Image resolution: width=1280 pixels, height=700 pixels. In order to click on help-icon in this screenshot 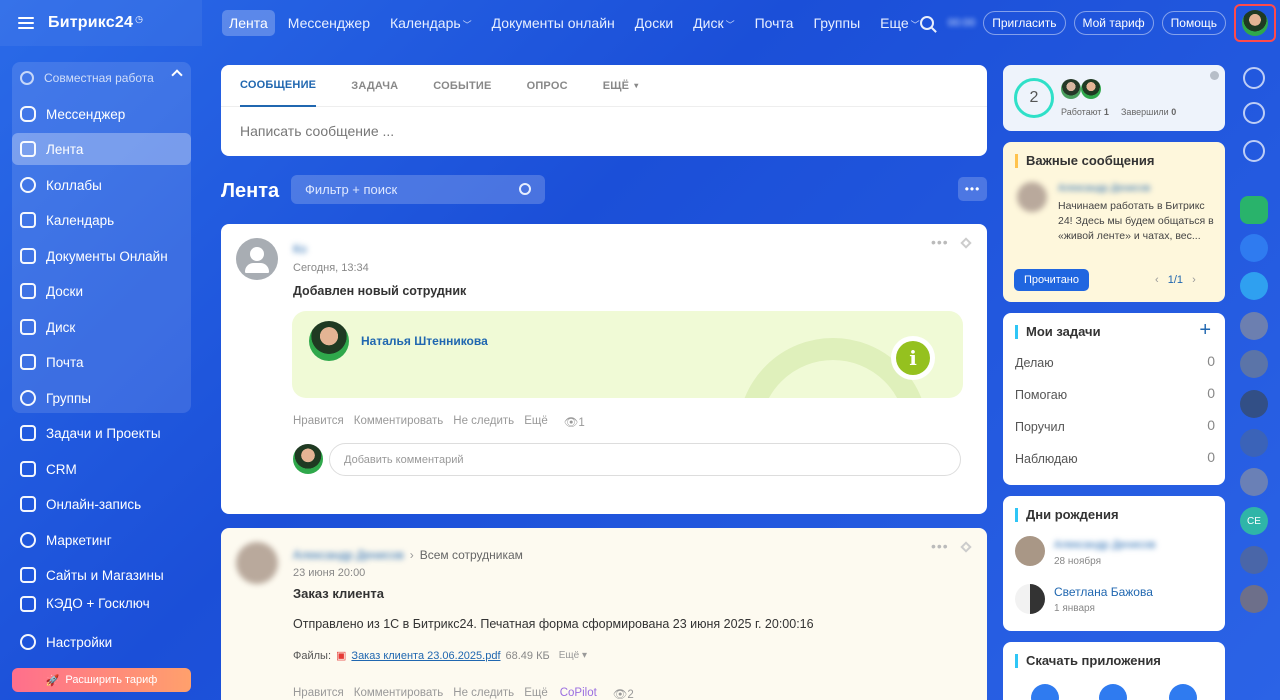, I will do `click(1214, 75)`.